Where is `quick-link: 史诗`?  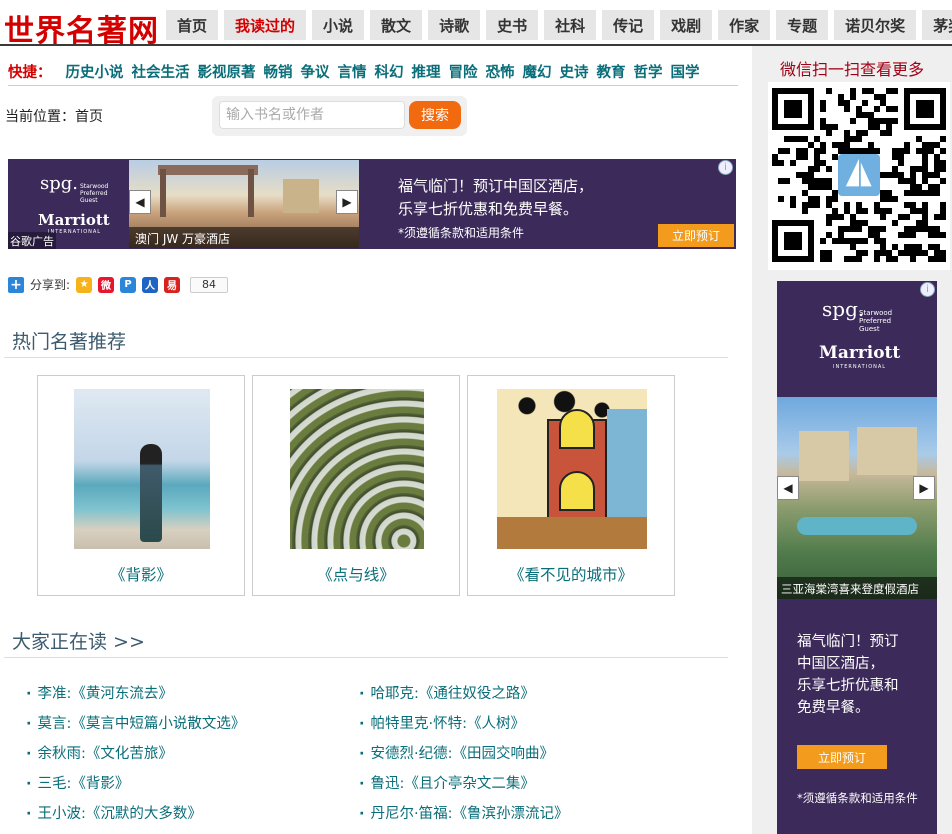
quick-link: 史诗 is located at coordinates (574, 71).